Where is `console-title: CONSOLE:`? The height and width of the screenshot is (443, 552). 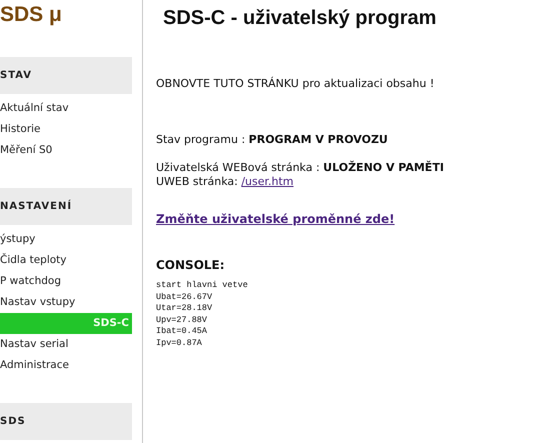
console-title: CONSOLE: is located at coordinates (191, 265).